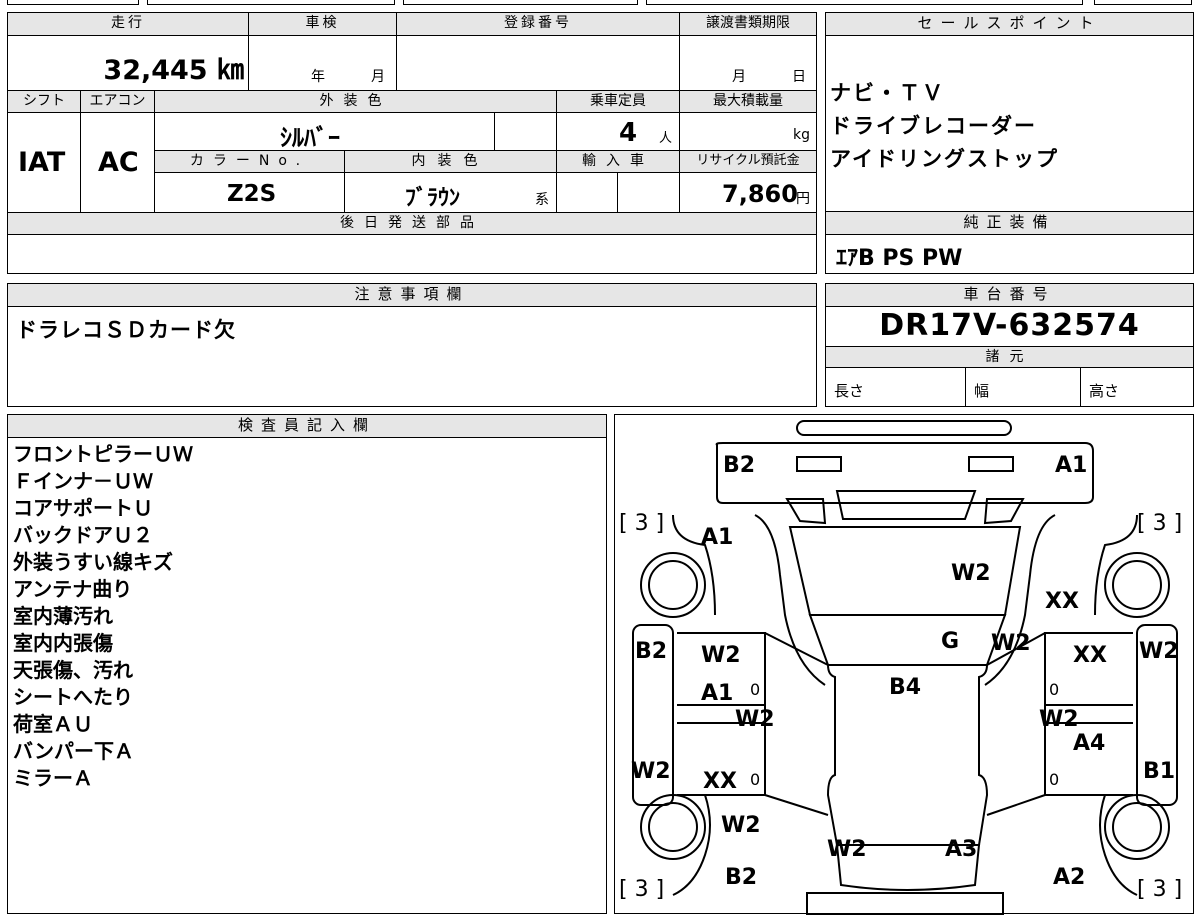 The width and height of the screenshot is (1200, 915). What do you see at coordinates (356, 102) in the screenshot?
I see `exterior-color-label: 外装色` at bounding box center [356, 102].